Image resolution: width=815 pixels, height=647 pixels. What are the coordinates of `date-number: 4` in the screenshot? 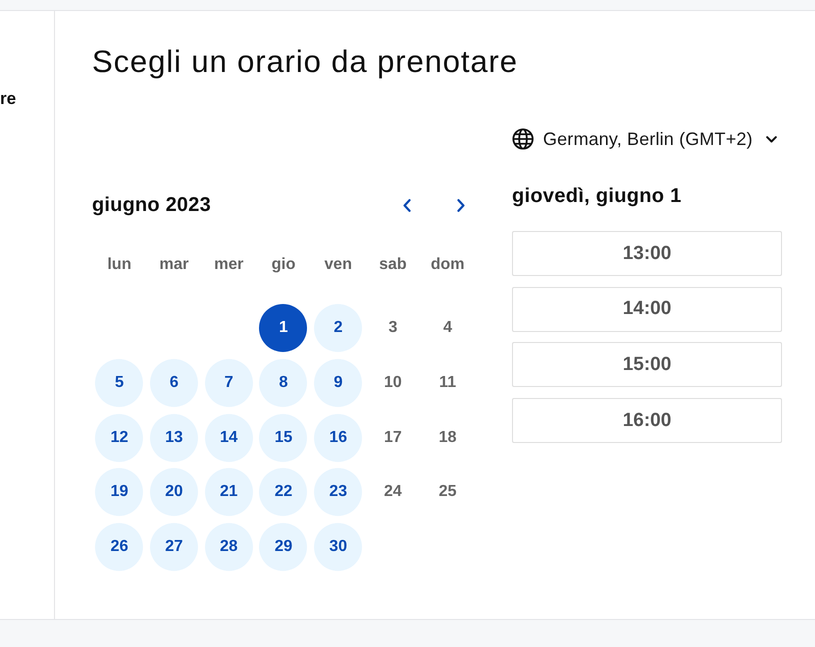 It's located at (448, 328).